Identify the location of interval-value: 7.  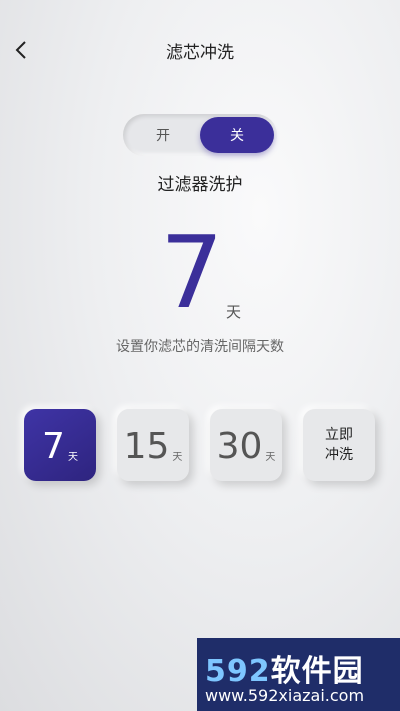
(192, 272).